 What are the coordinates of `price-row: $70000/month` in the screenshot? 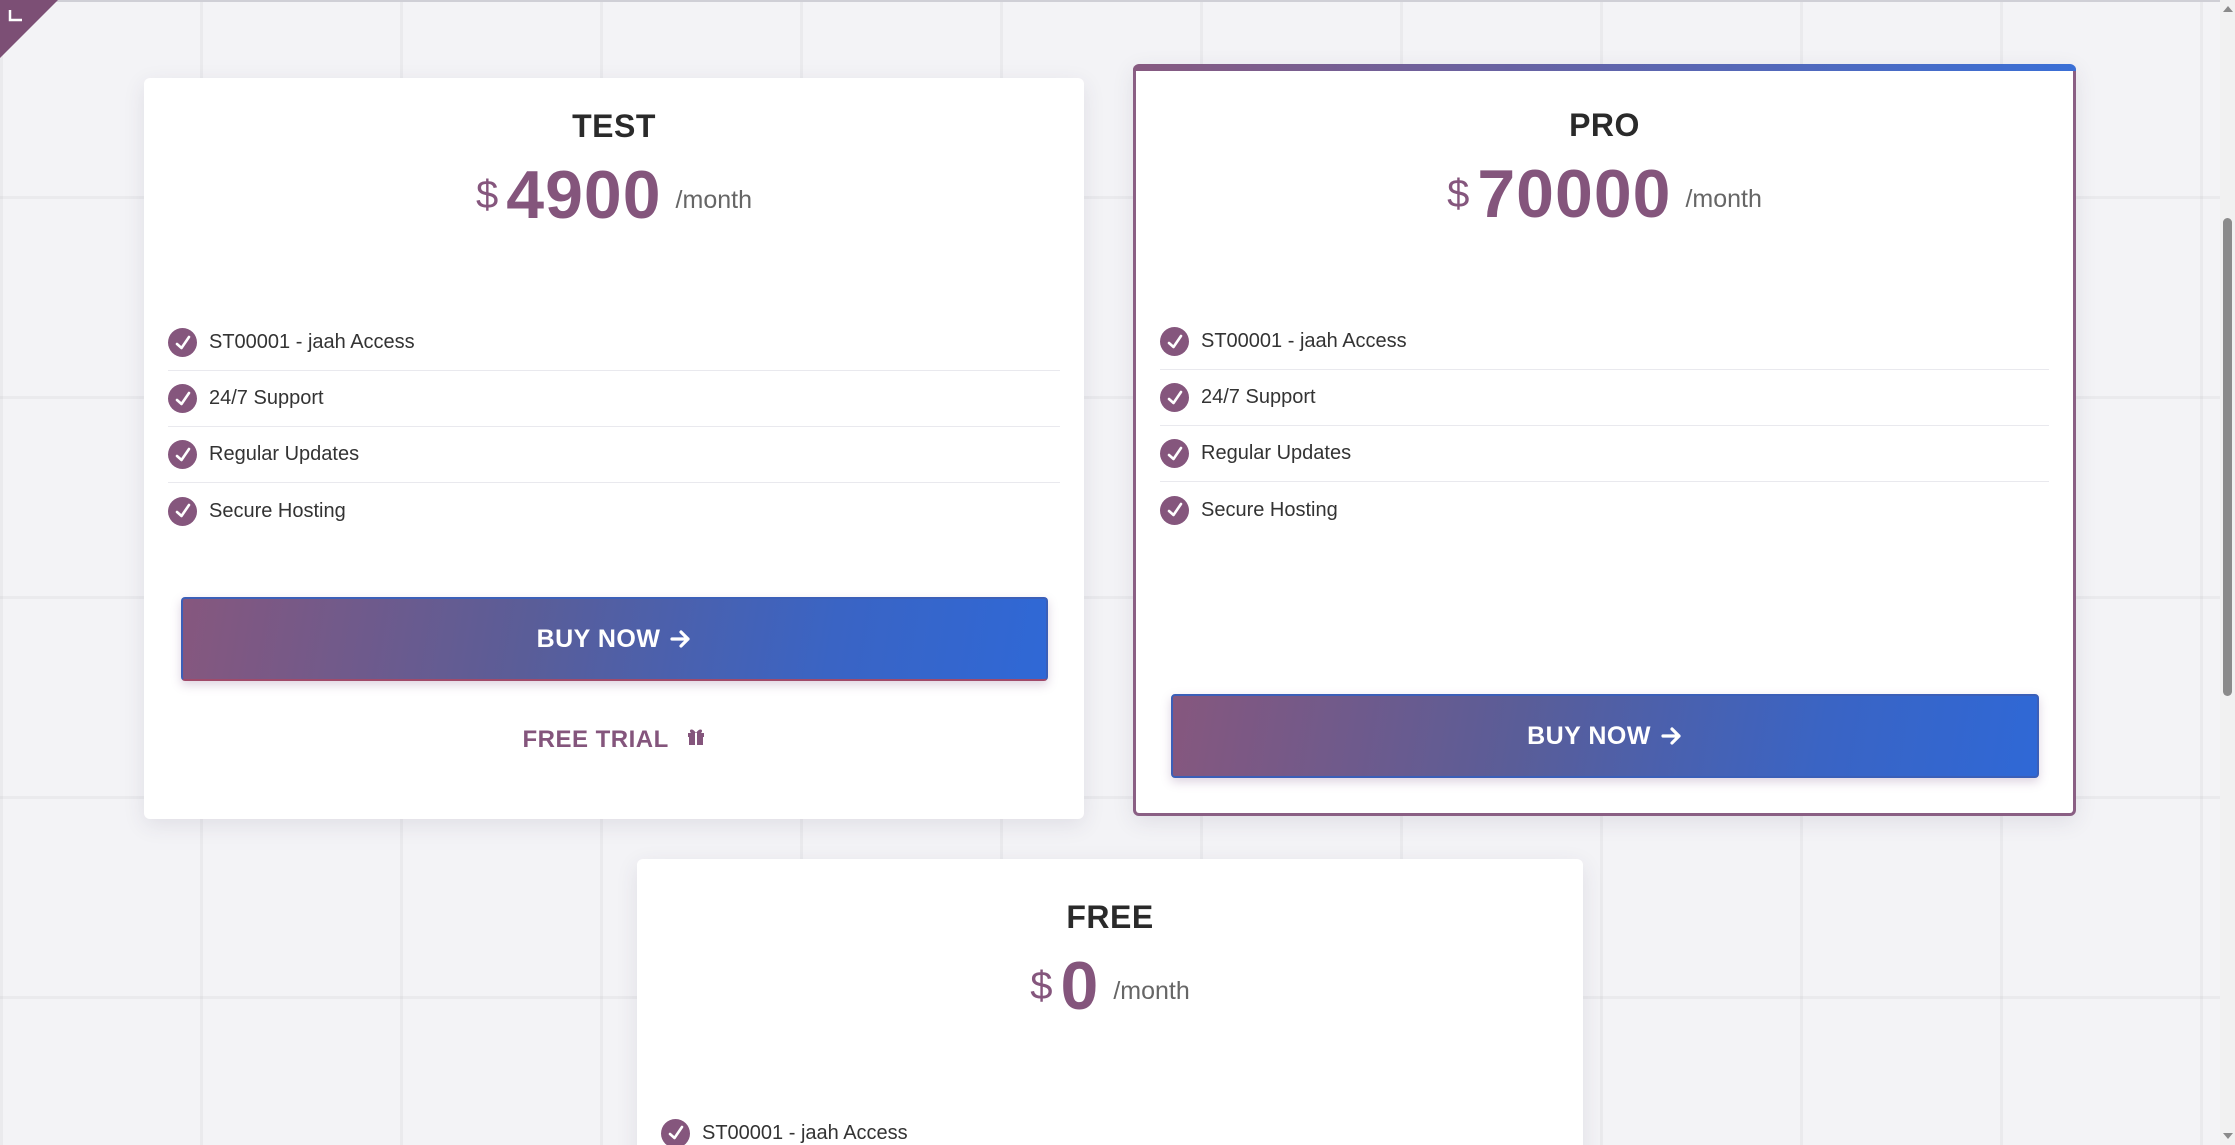 It's located at (1604, 194).